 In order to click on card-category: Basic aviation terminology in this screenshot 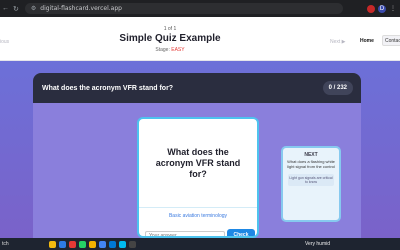, I will do `click(198, 216)`.